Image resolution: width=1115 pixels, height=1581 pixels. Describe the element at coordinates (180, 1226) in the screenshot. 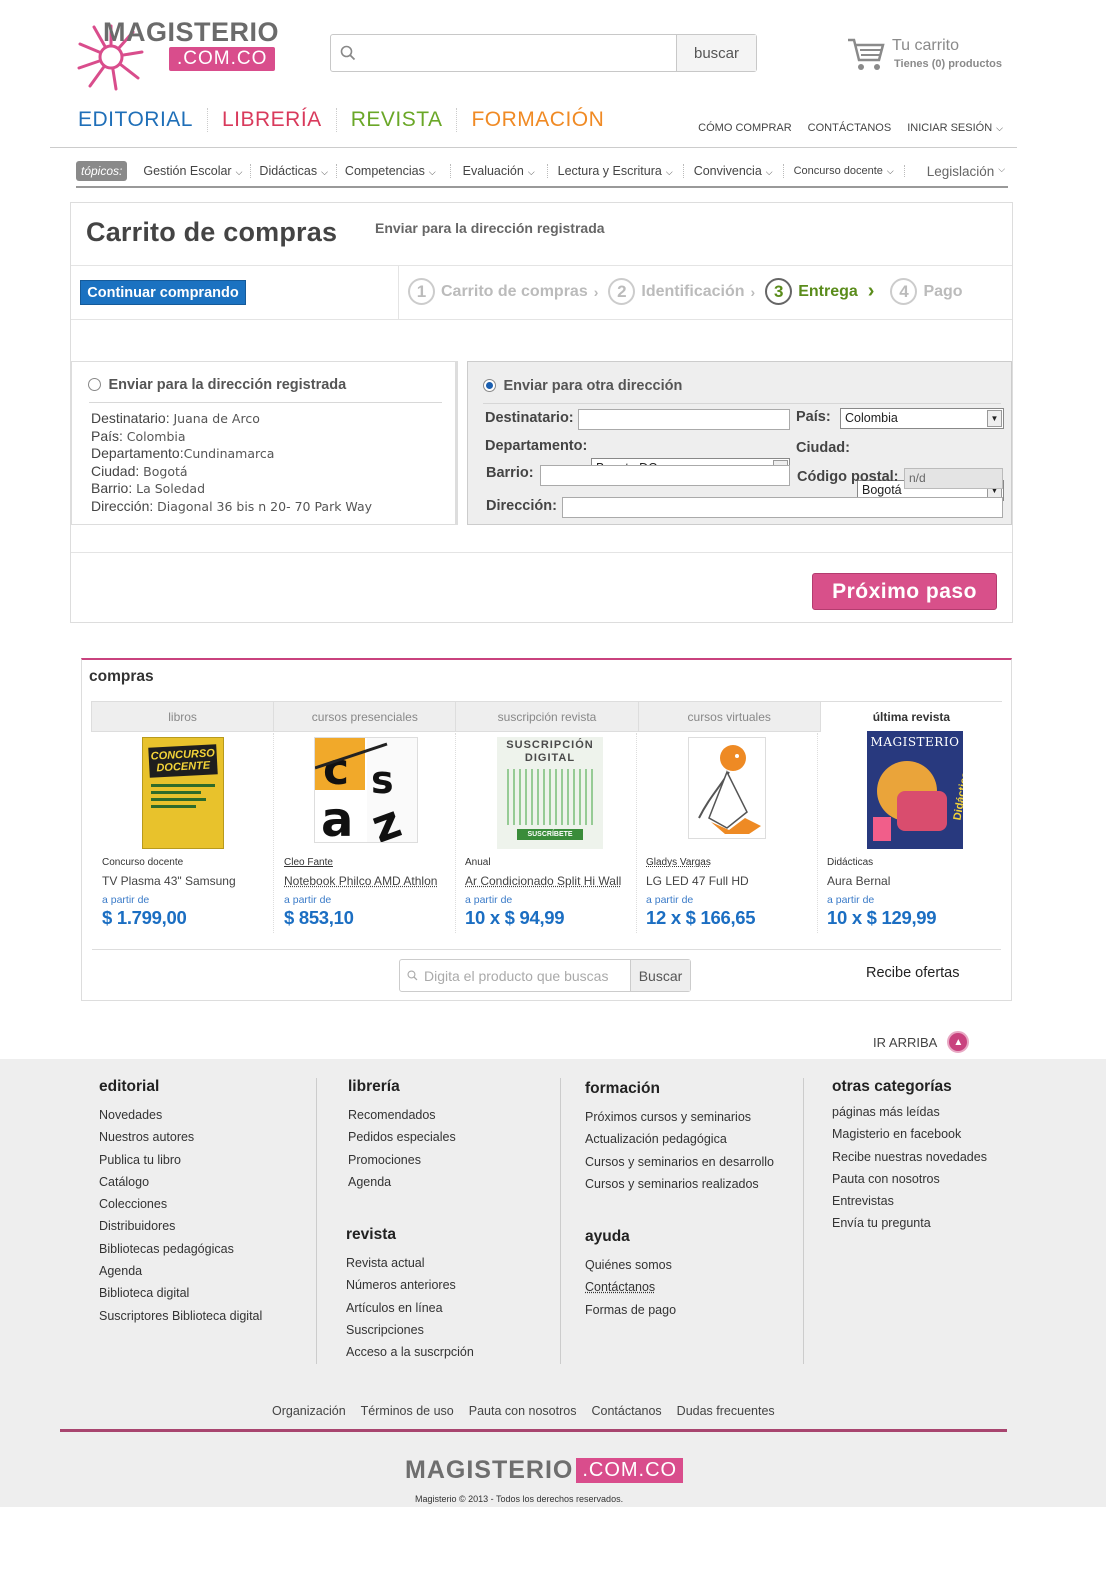

I see `footer-link: Distribuidores` at that location.